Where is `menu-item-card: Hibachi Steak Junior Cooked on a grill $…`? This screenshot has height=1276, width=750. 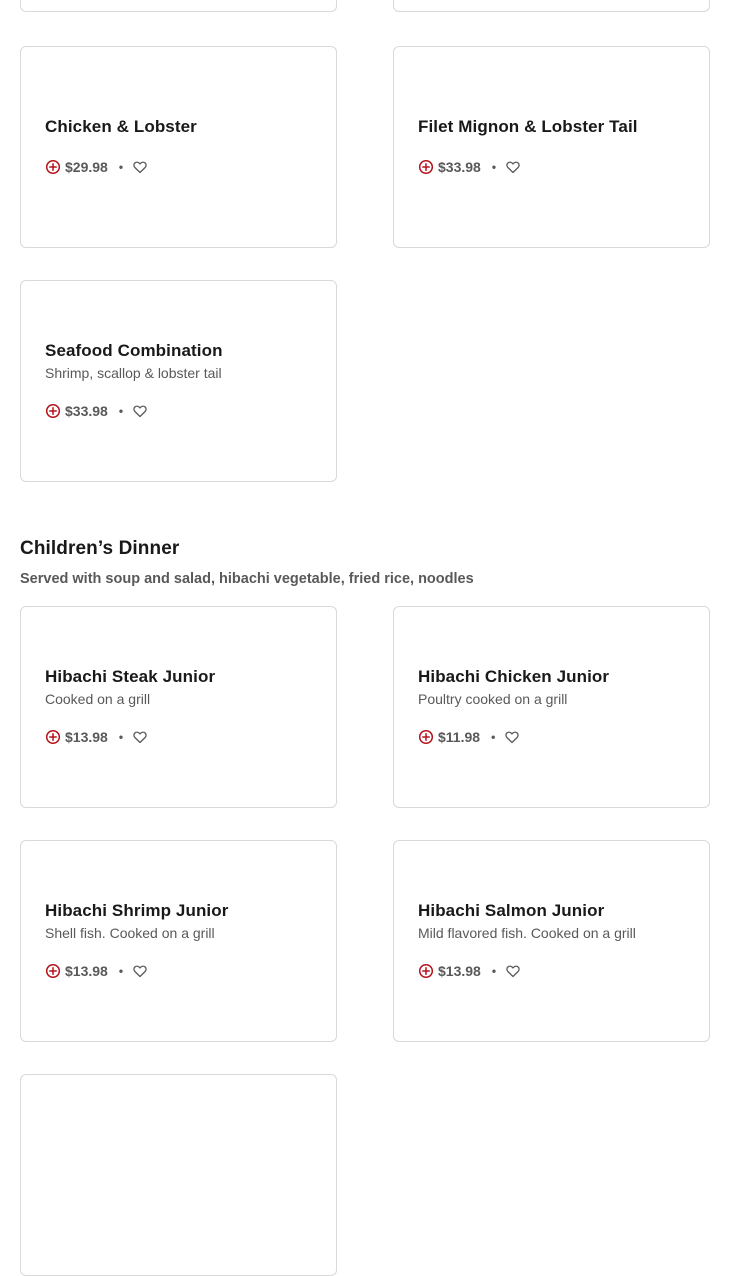
menu-item-card: Hibachi Steak Junior Cooked on a grill $… is located at coordinates (178, 707).